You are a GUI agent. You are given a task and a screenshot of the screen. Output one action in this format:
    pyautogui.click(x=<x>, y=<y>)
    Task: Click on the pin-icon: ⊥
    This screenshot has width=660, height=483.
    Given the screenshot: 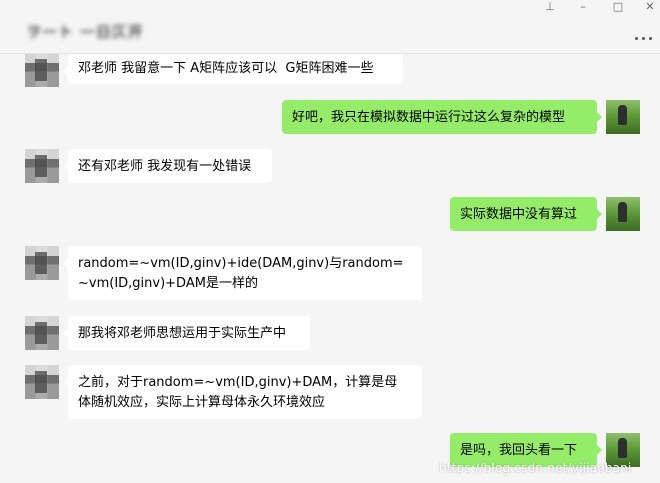 What is the action you would take?
    pyautogui.click(x=550, y=7)
    